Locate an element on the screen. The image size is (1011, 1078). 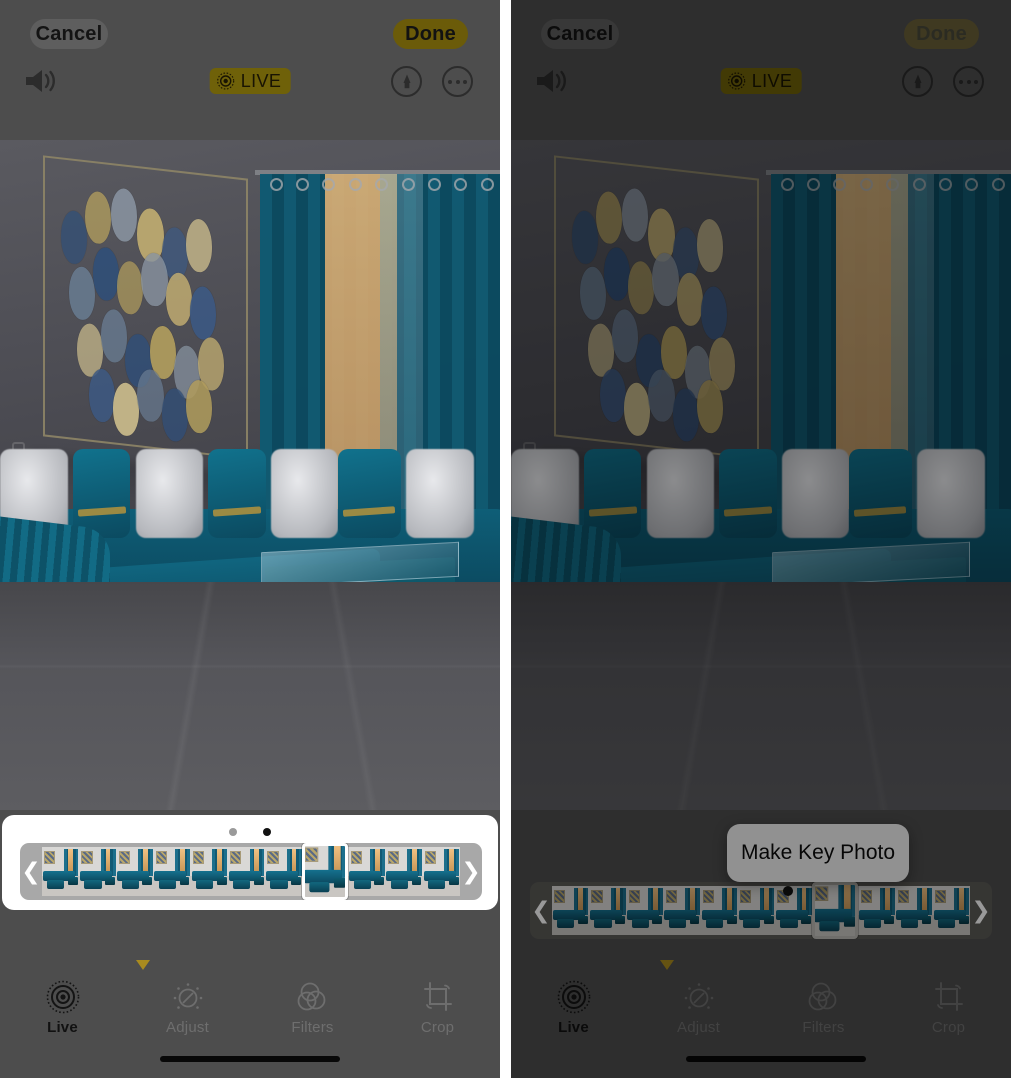
page-dots is located at coordinates (250, 832).